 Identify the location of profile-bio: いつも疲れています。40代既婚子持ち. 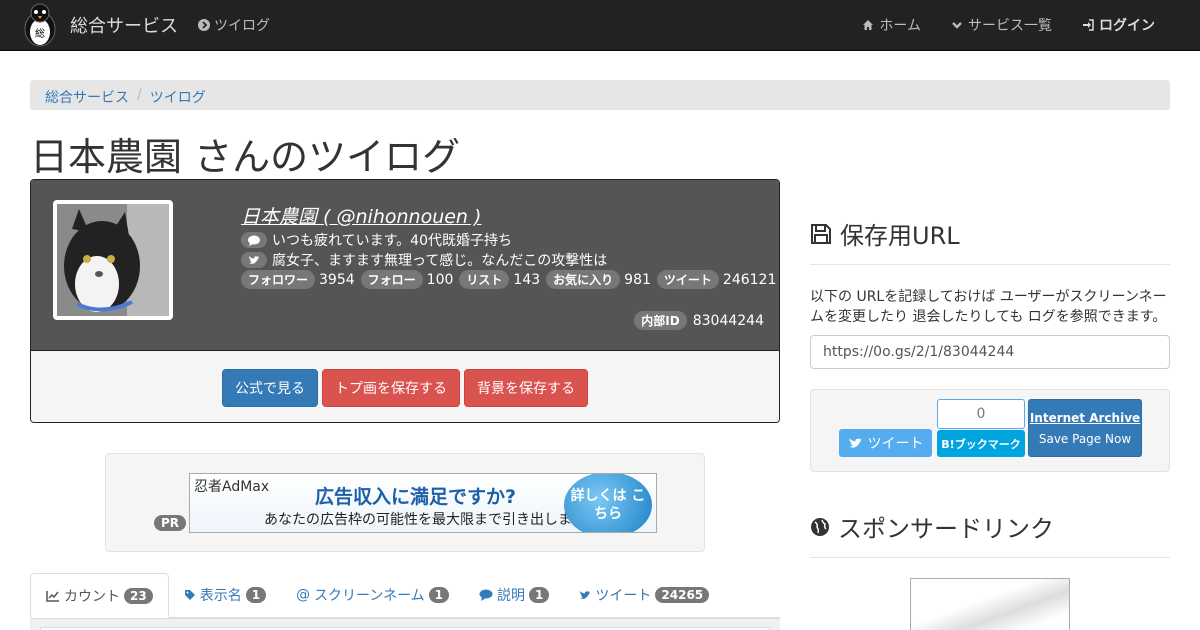
(392, 241).